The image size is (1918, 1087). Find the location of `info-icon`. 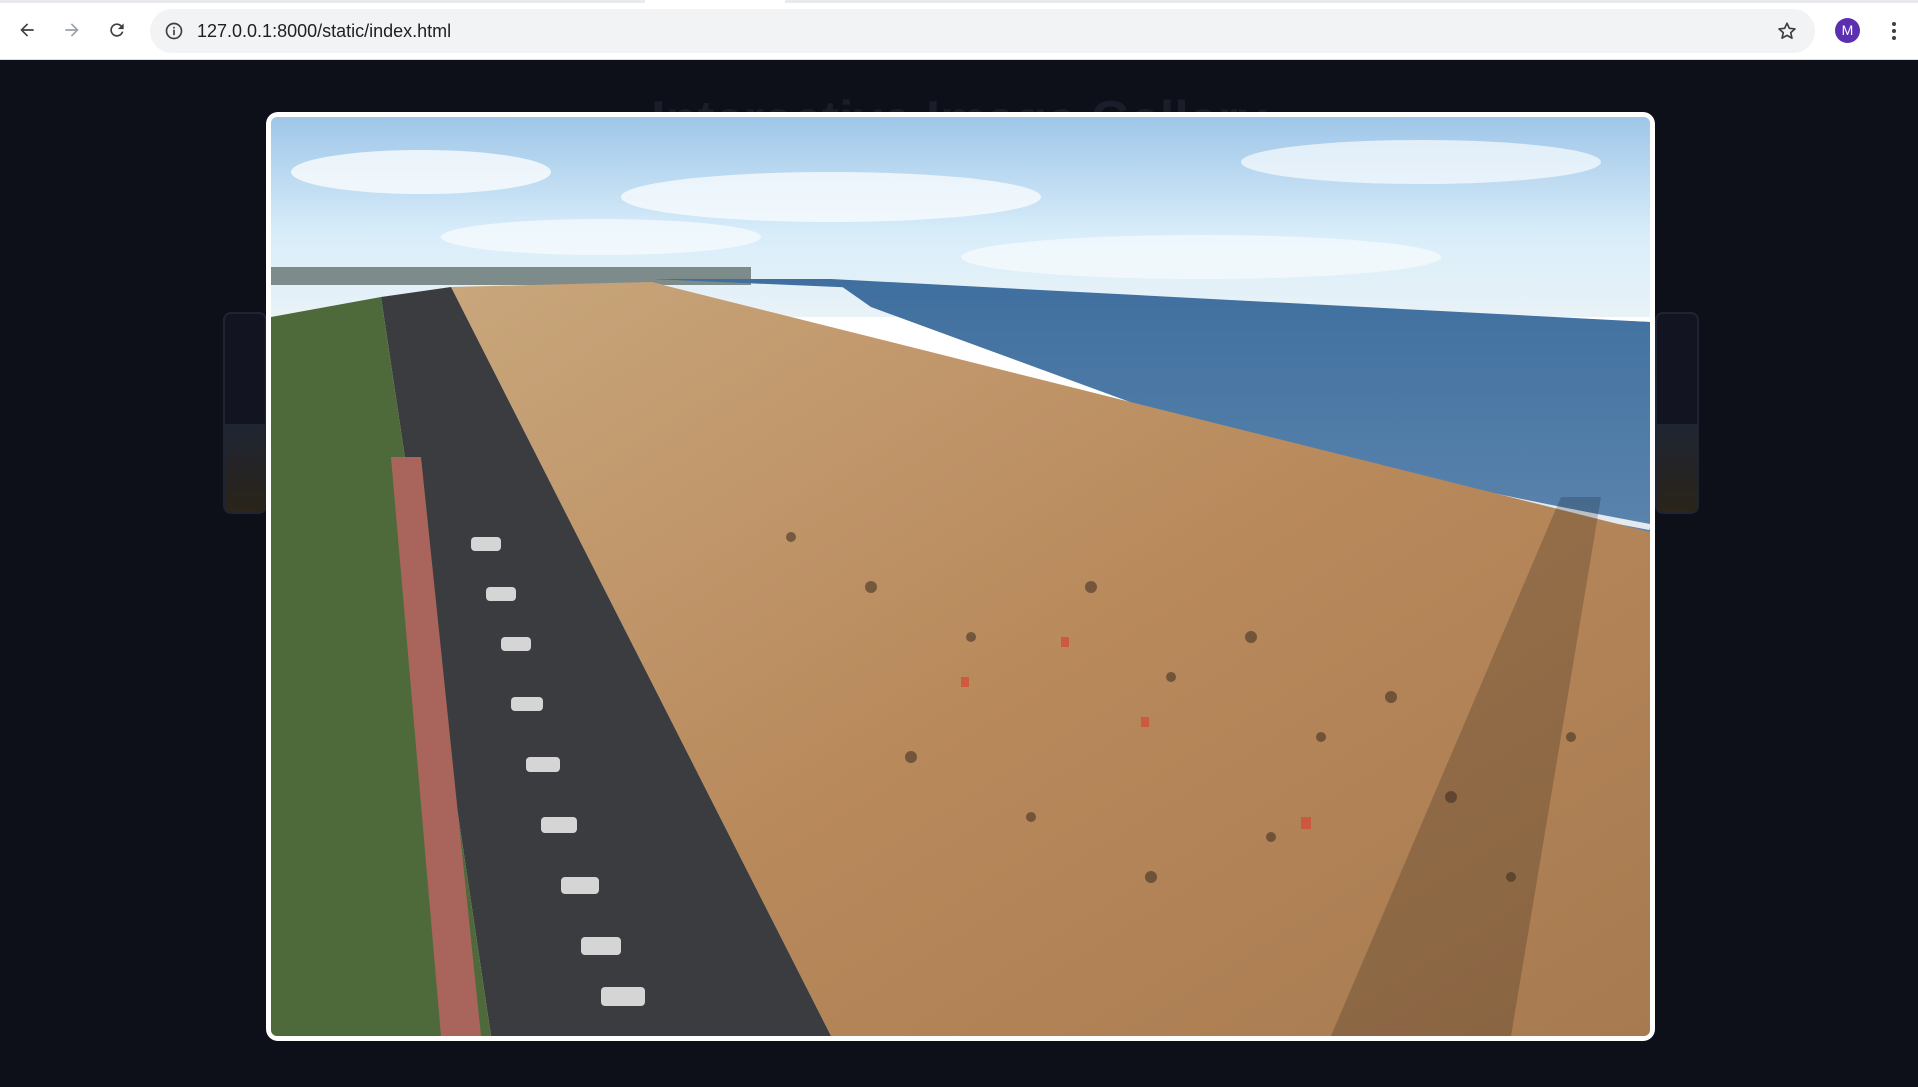

info-icon is located at coordinates (174, 31).